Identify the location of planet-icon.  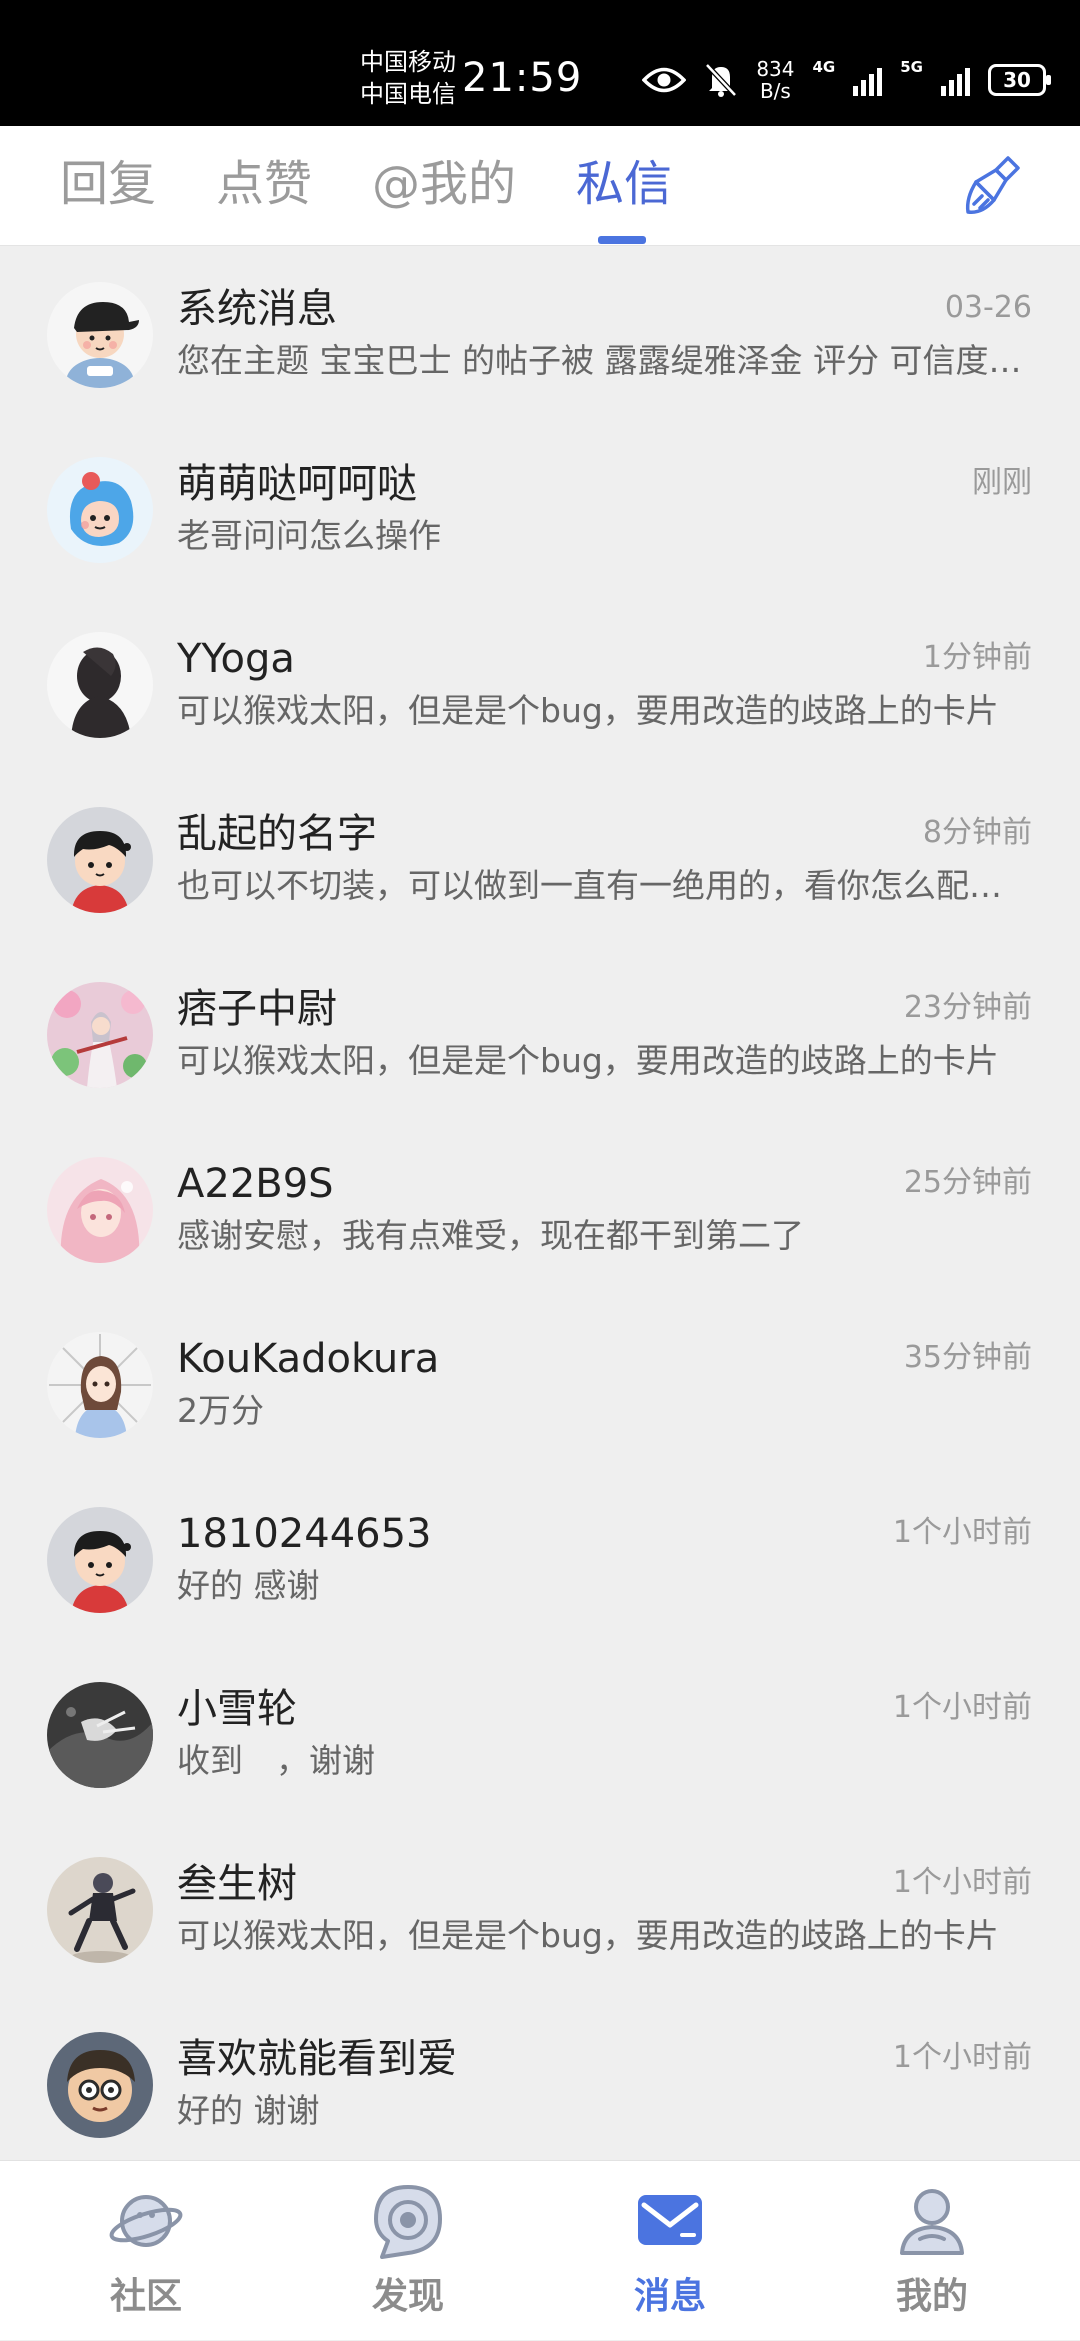
(146, 2221).